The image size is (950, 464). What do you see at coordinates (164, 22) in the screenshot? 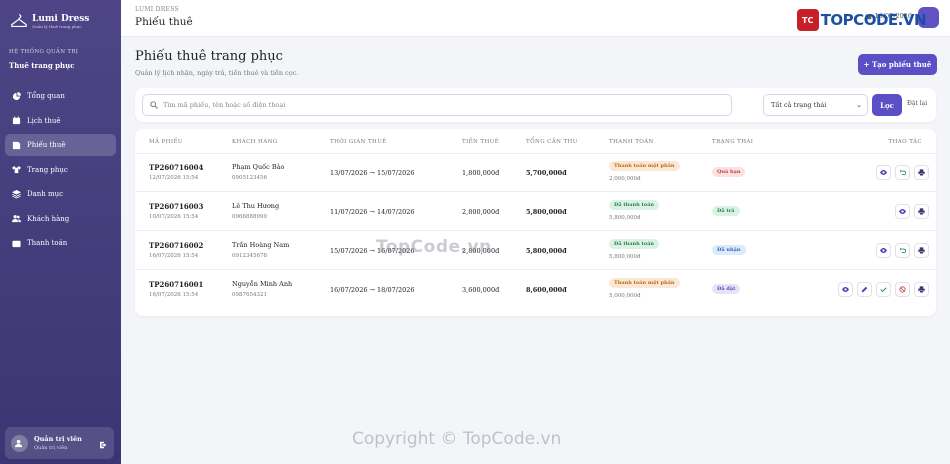
I see `page-heading: Phiếu thuê` at bounding box center [164, 22].